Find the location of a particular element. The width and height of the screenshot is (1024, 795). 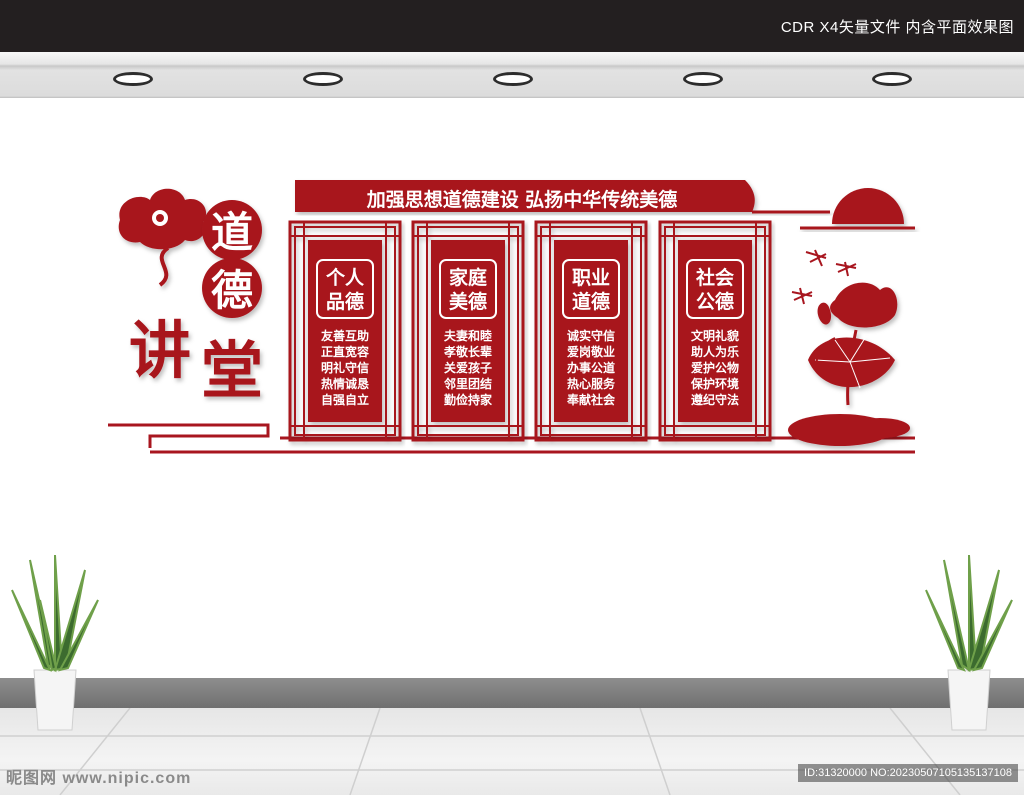

virtue-panel: 家庭美德夫妻和睦孝敬长辈关爱孩子邻里团结勤俭持家 is located at coordinates (468, 331).